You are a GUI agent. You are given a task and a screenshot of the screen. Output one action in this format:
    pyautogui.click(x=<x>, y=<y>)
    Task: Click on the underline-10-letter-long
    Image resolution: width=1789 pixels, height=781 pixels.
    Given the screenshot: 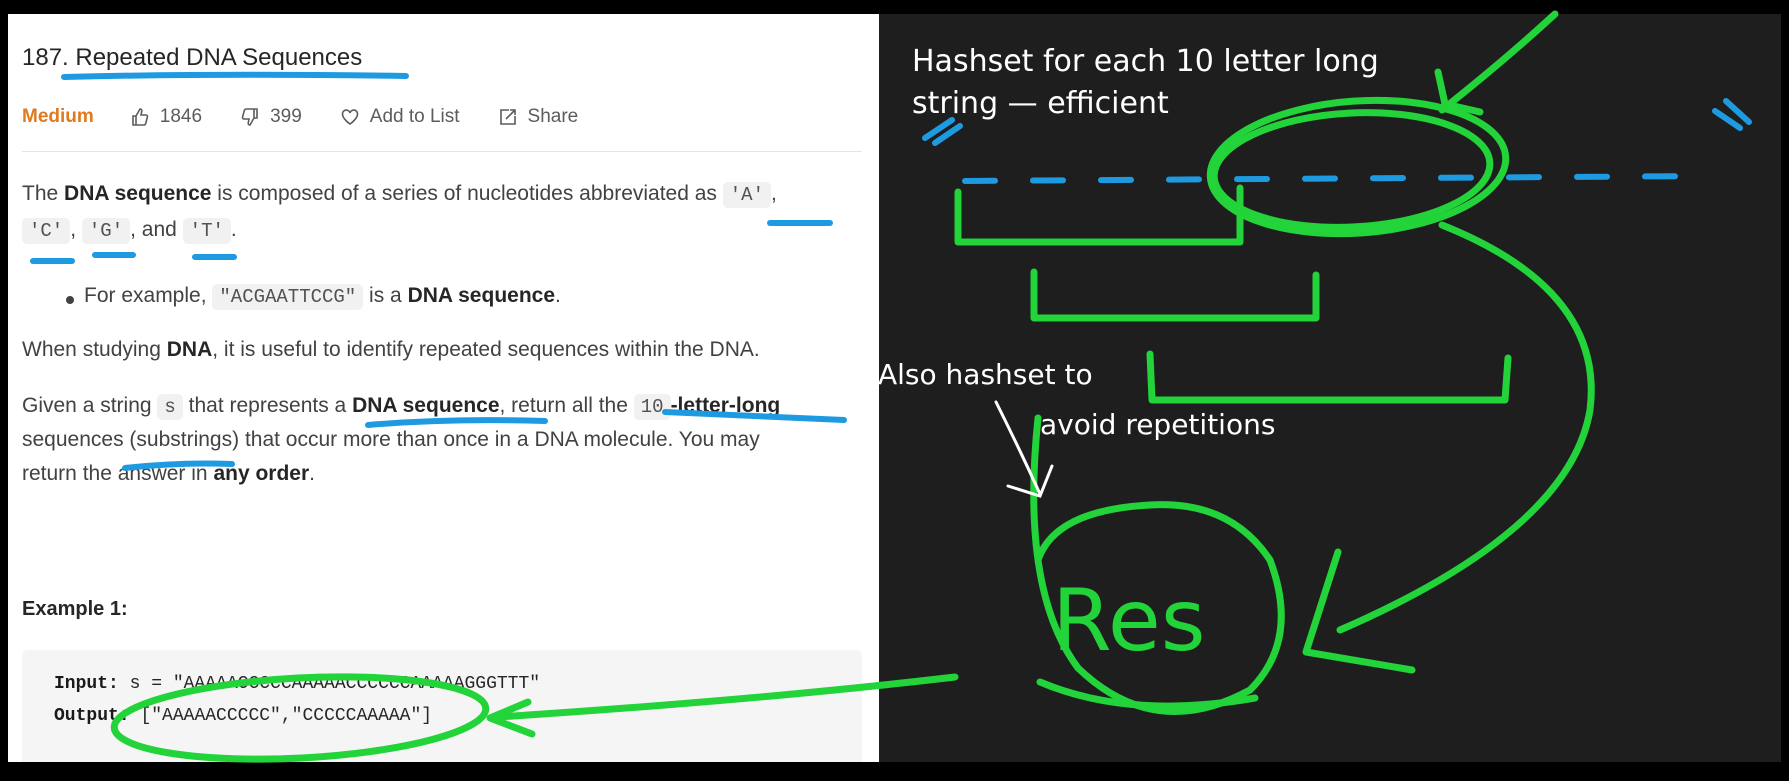 What is the action you would take?
    pyautogui.click(x=754, y=416)
    